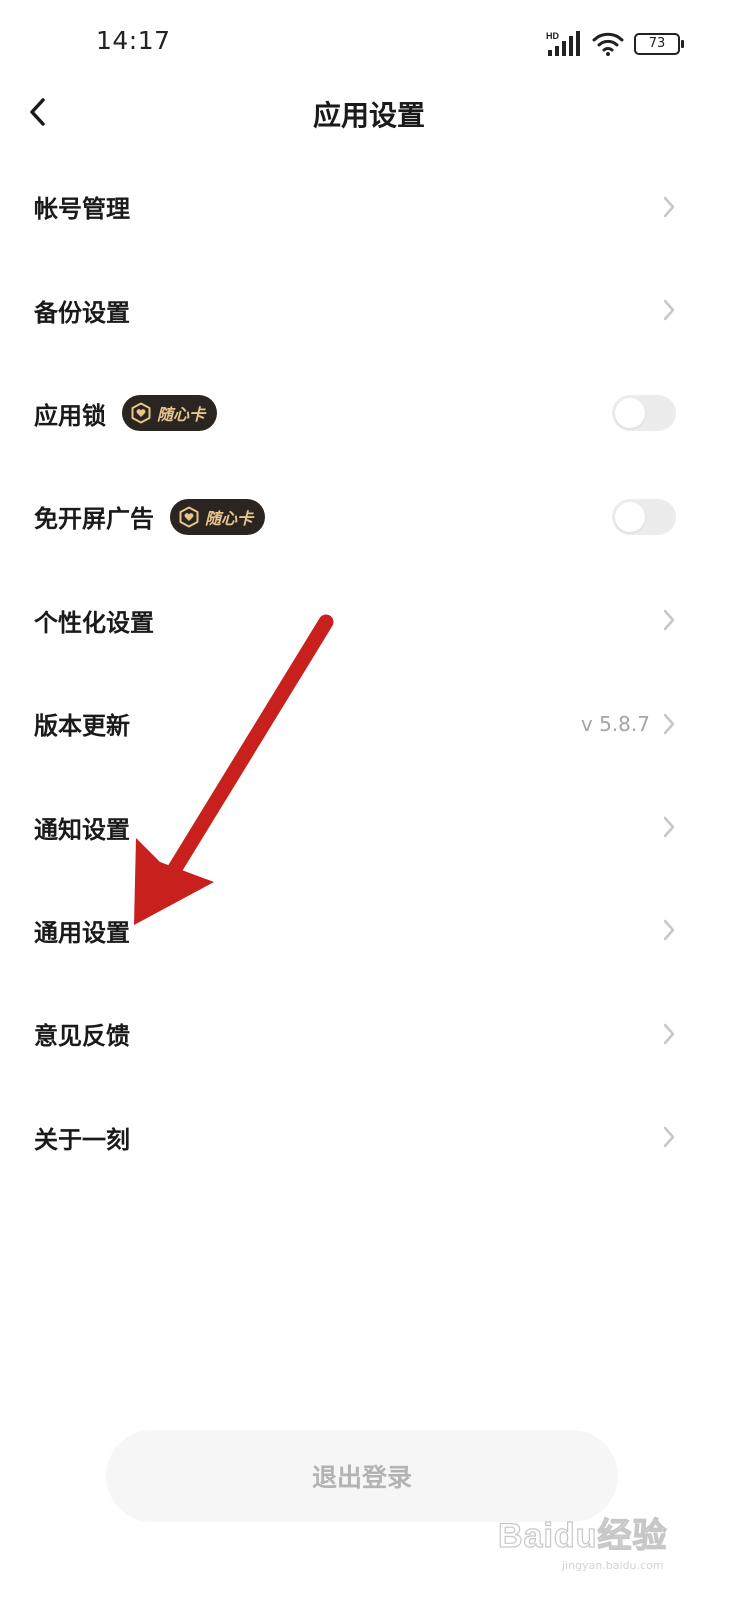  What do you see at coordinates (82, 932) in the screenshot?
I see `settings-item-label: 通用设置` at bounding box center [82, 932].